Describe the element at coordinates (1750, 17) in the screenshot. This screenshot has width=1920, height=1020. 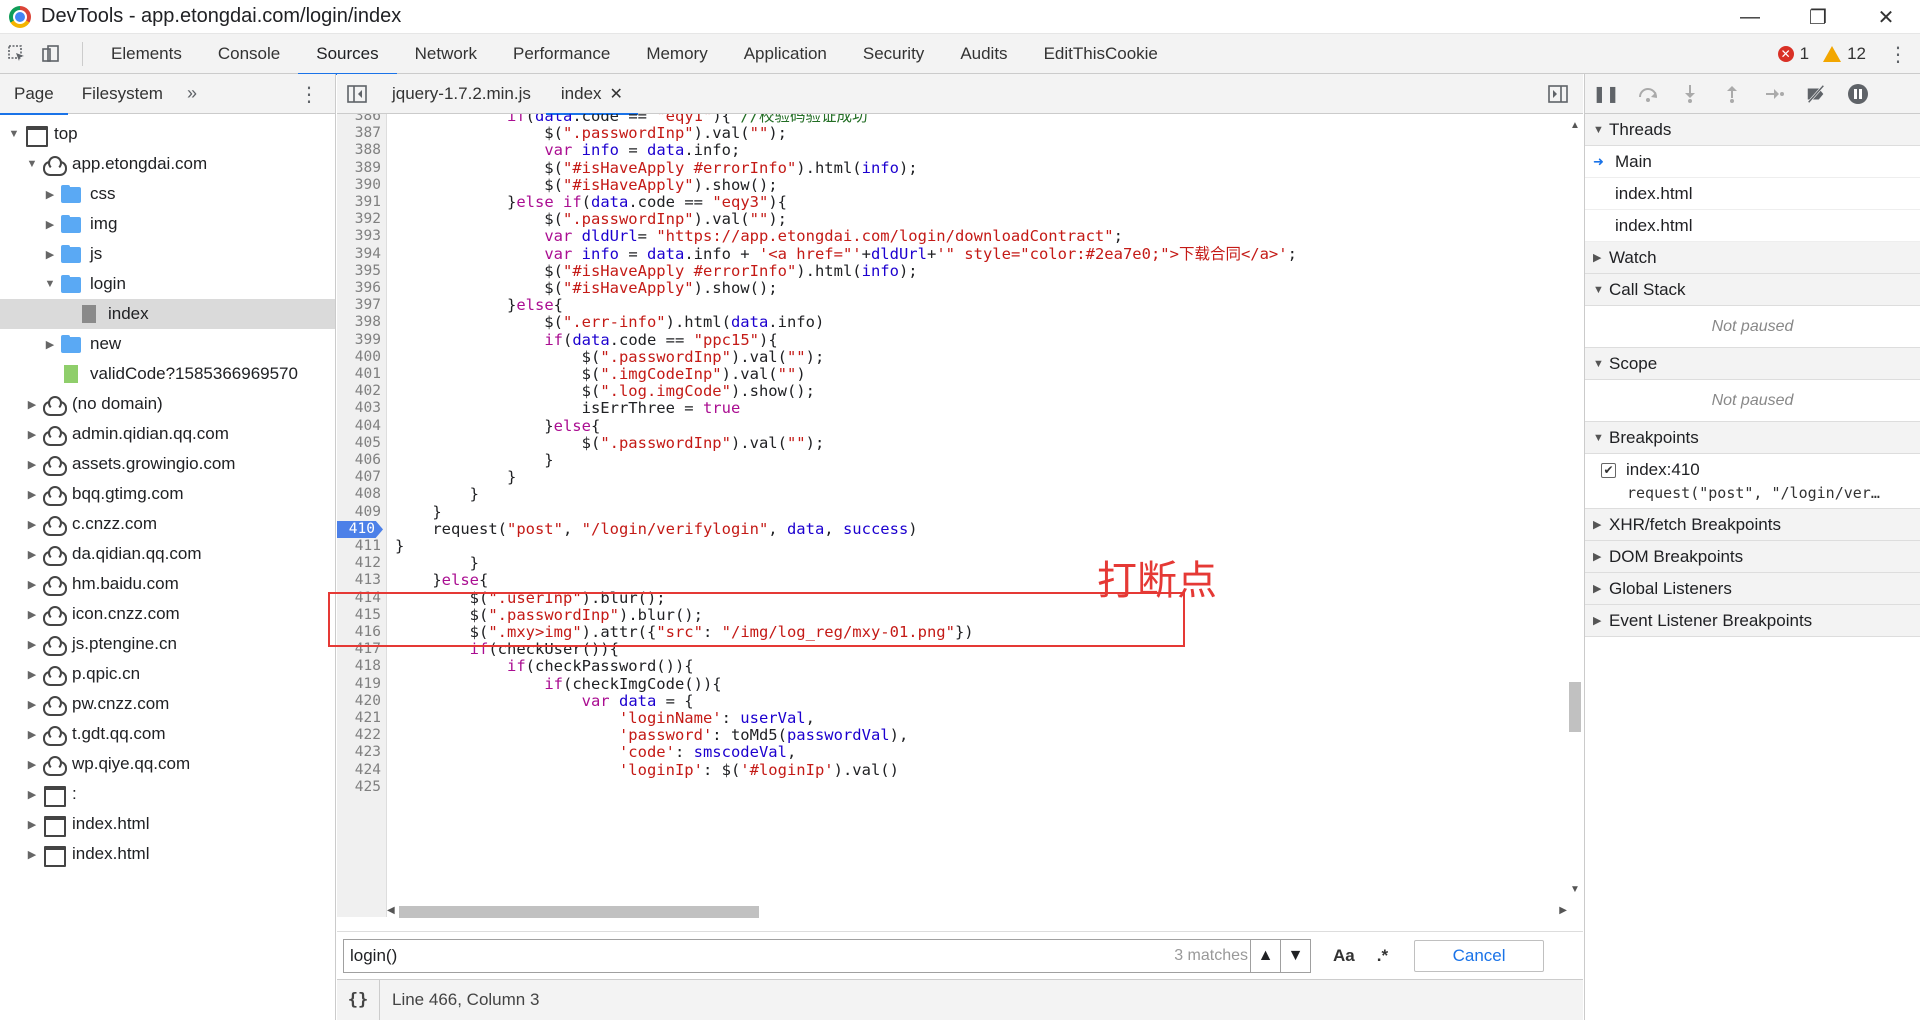
I see `minimize-button: —` at that location.